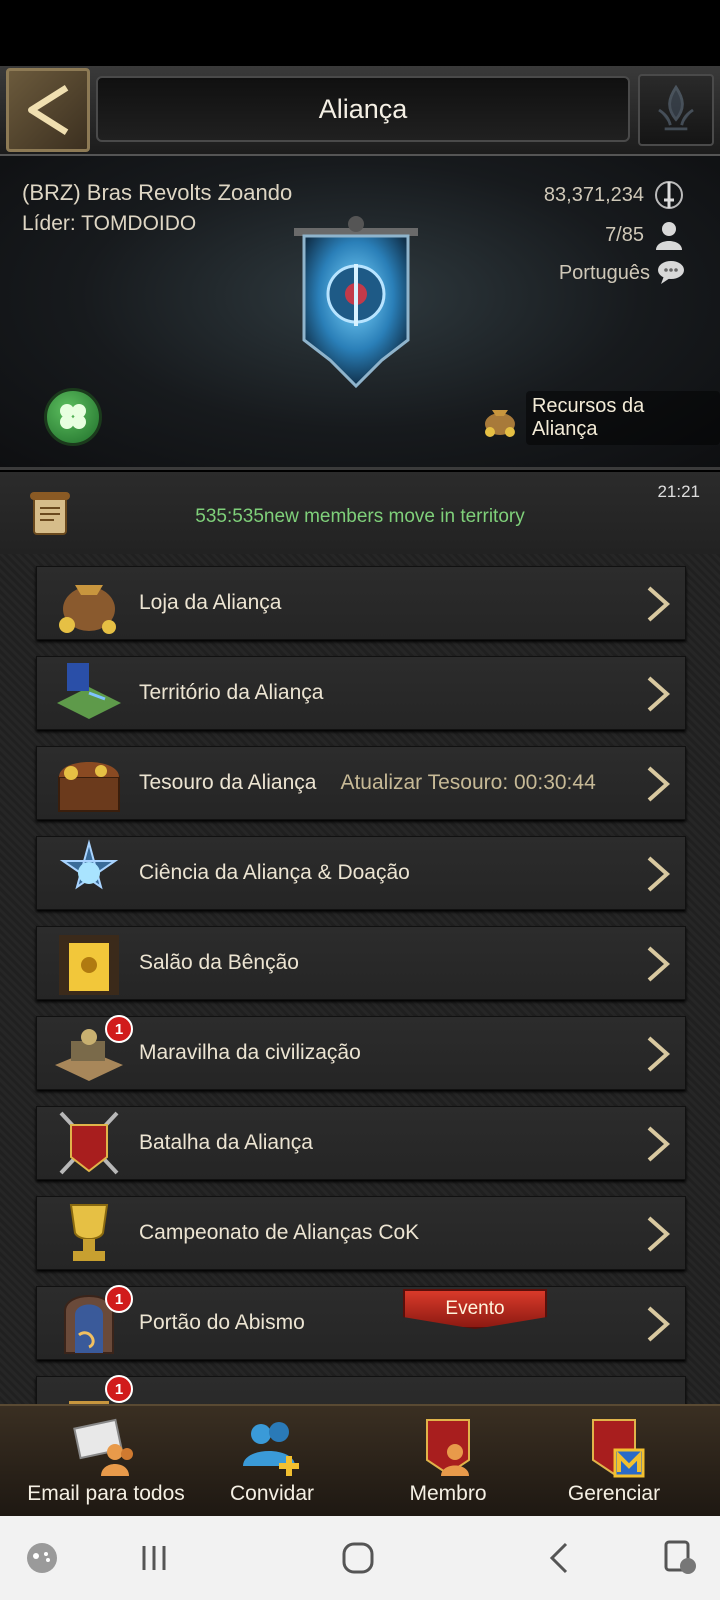 The width and height of the screenshot is (720, 1600). I want to click on treasure-refresh-timer: Atualizar Tesouro: 00:30:44, so click(468, 782).